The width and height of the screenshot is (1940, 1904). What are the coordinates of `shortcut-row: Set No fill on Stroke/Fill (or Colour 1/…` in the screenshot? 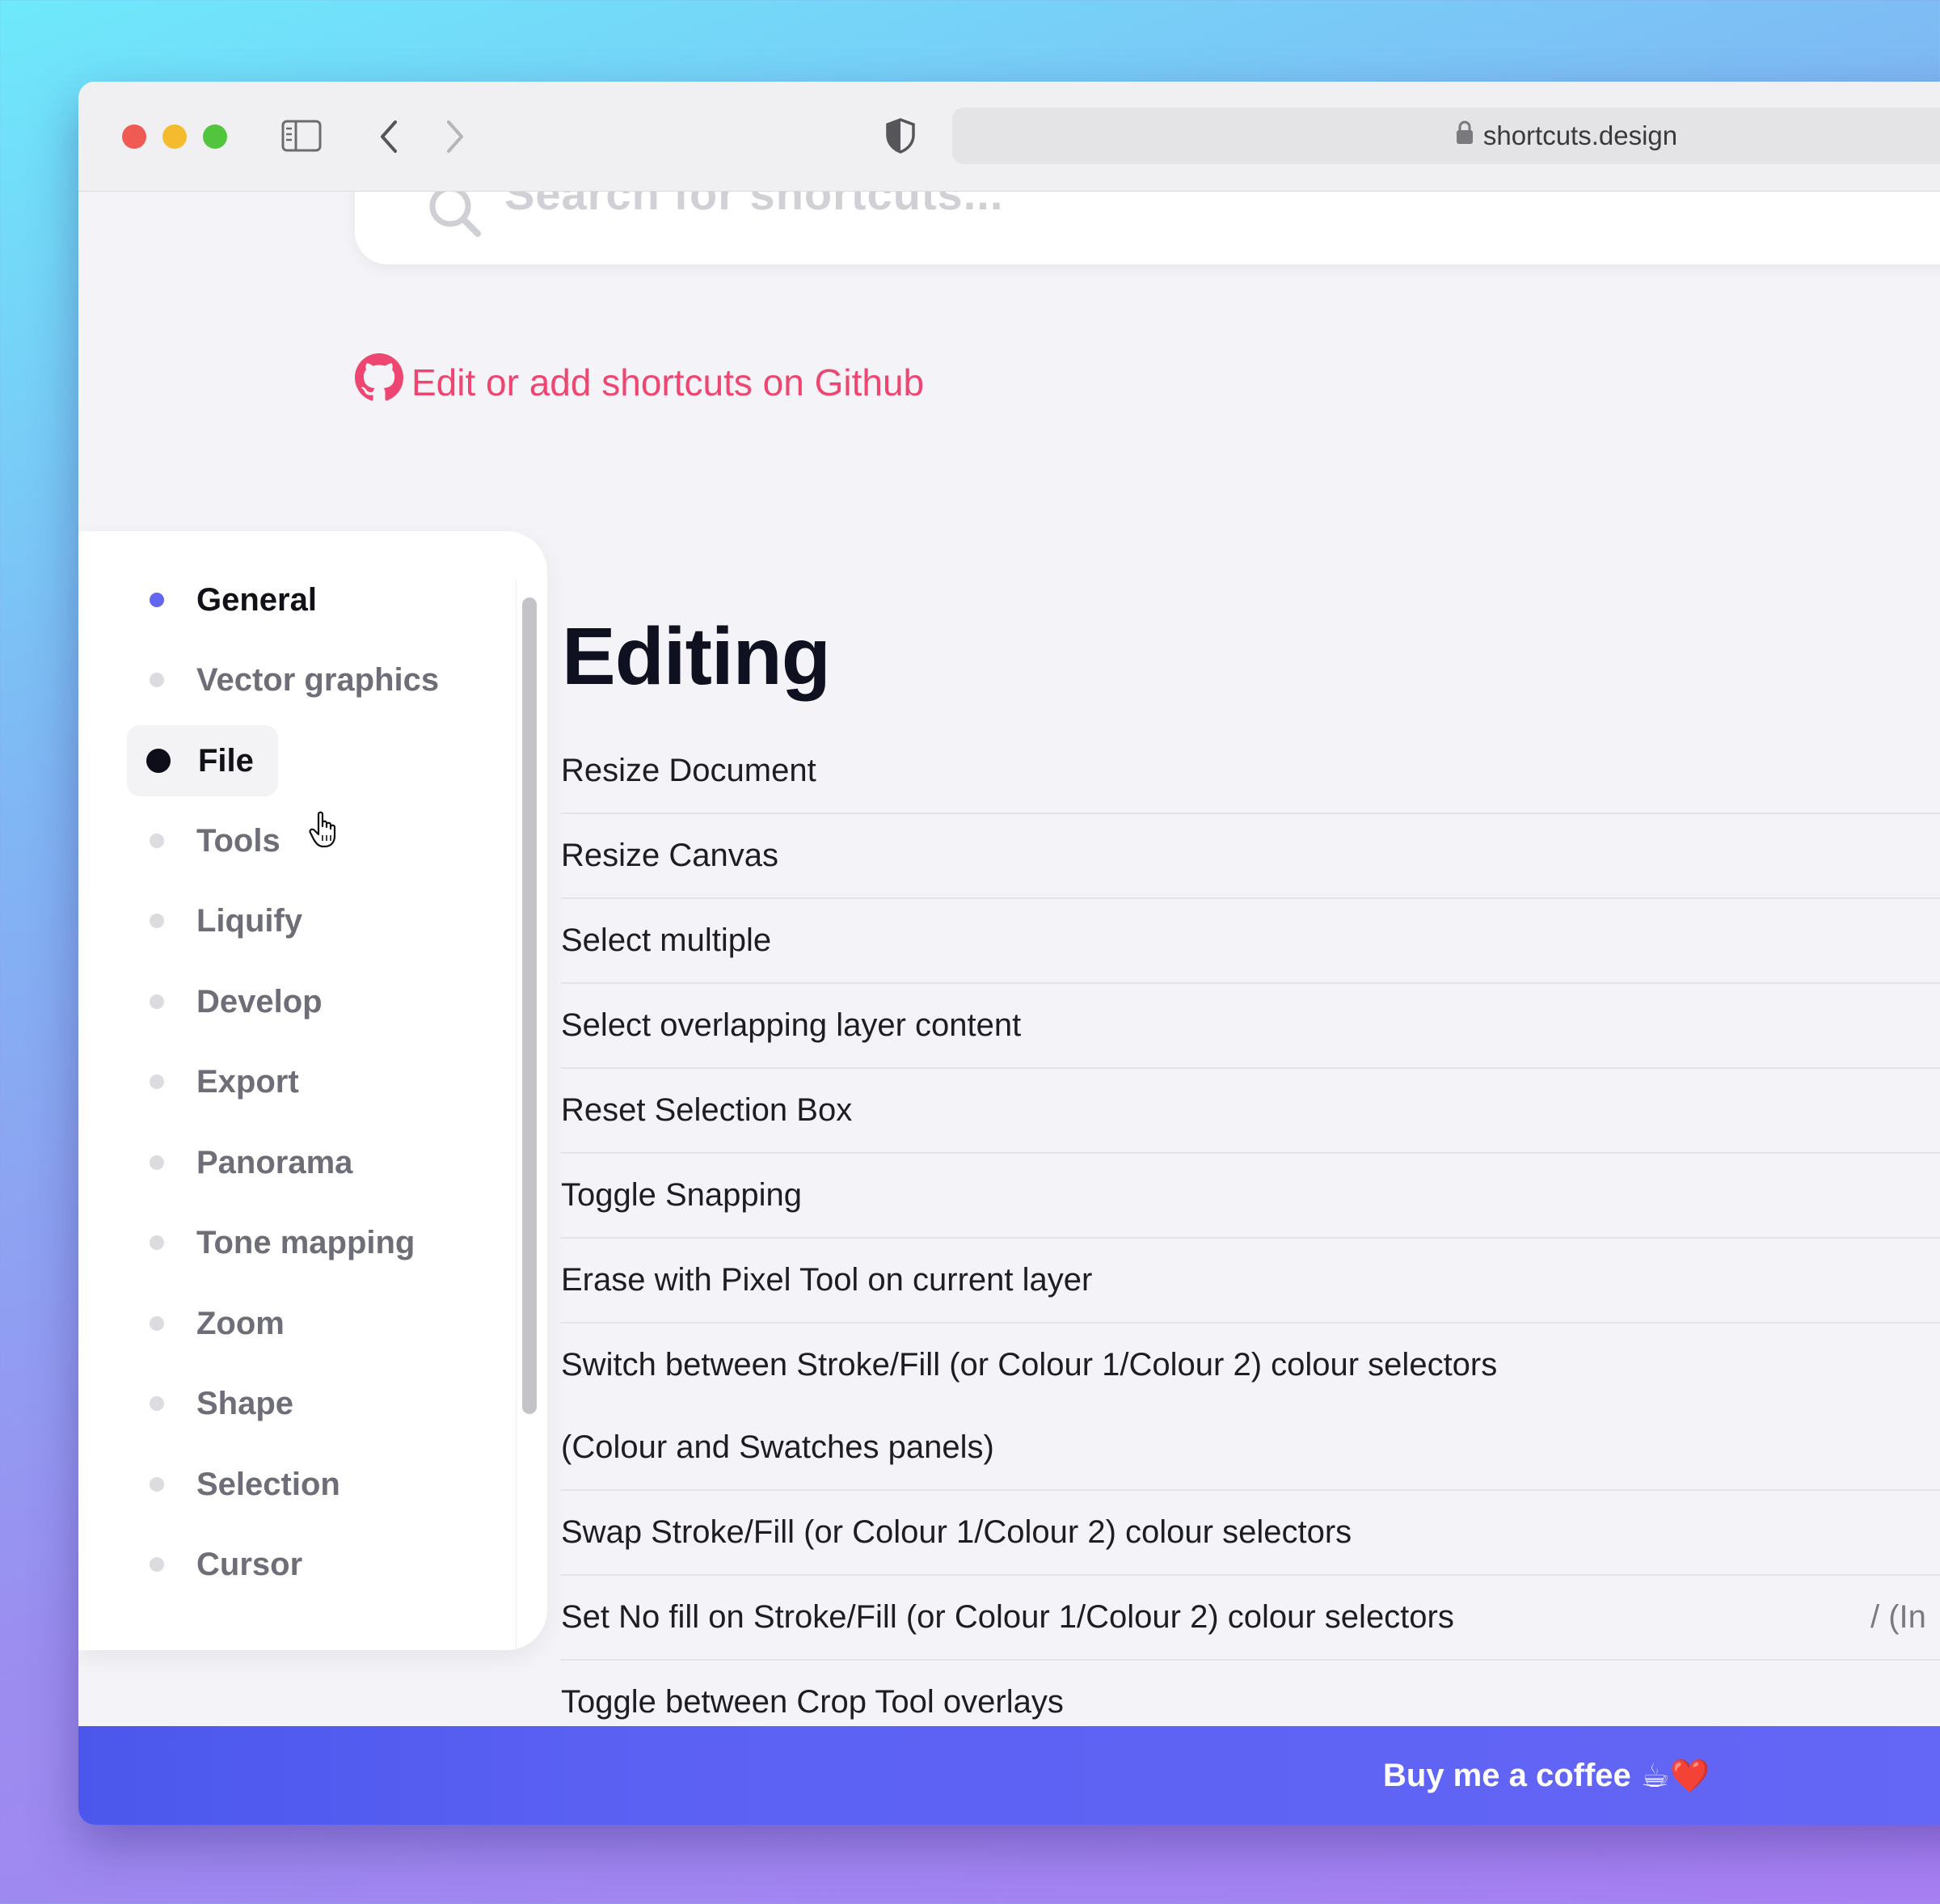 It's located at (1251, 1619).